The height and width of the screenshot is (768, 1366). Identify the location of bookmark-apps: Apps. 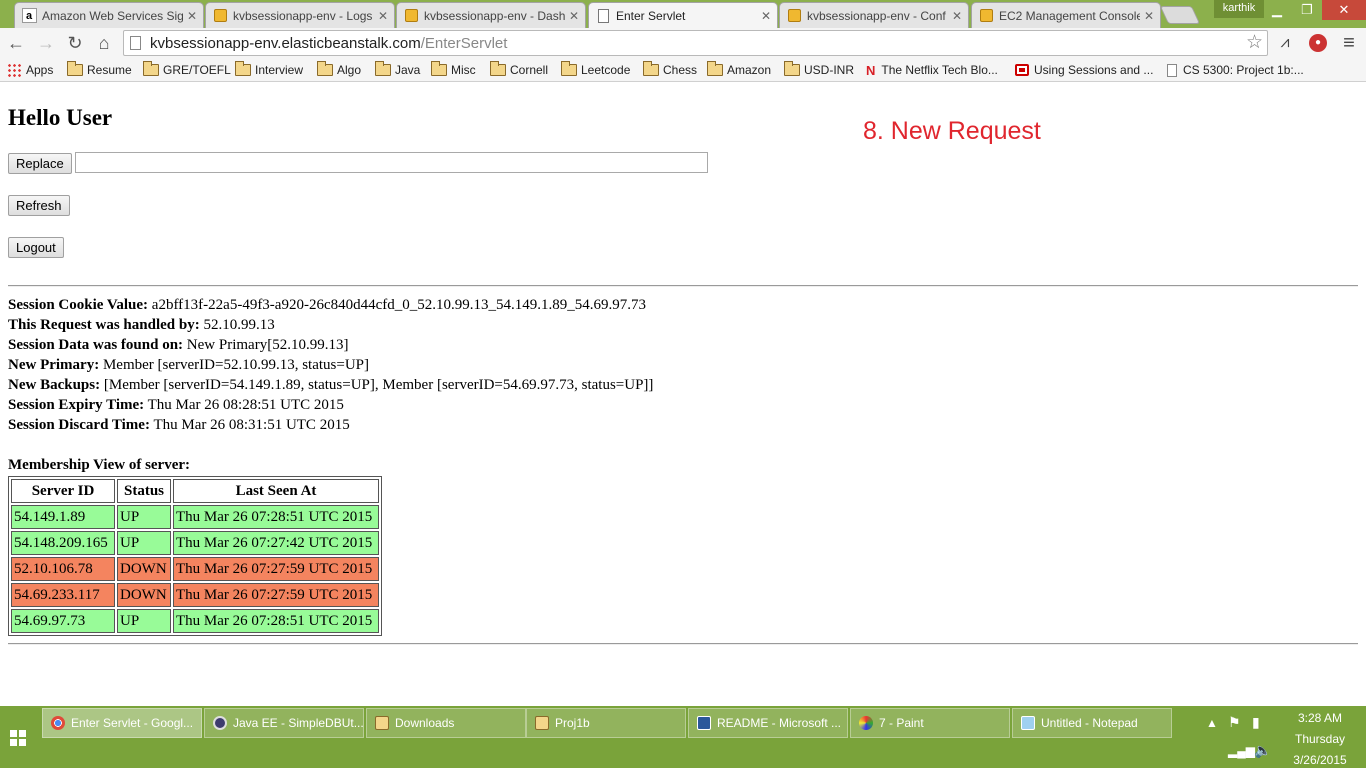
(30, 70).